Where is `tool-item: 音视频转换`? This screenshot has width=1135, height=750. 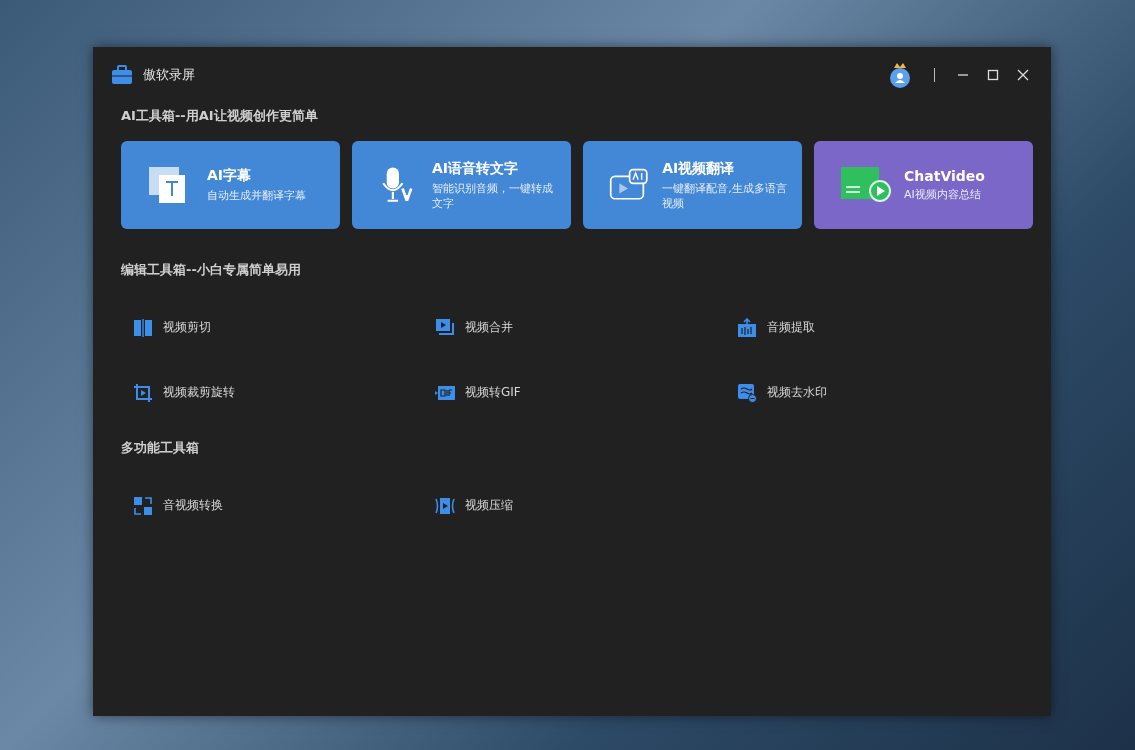
tool-item: 音视频转换 is located at coordinates (272, 505).